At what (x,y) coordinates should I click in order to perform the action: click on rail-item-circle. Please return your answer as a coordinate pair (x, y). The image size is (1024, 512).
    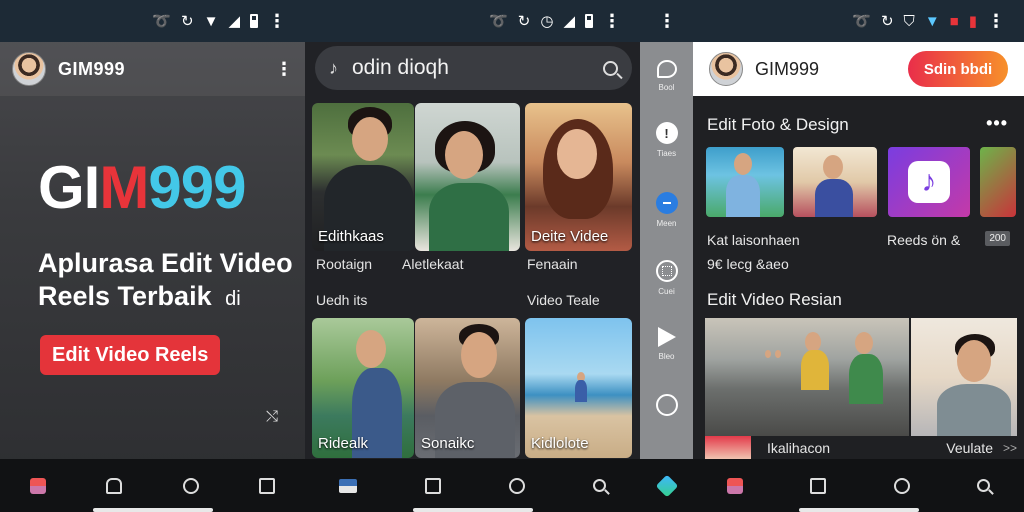
    Looking at the image, I should click on (666, 405).